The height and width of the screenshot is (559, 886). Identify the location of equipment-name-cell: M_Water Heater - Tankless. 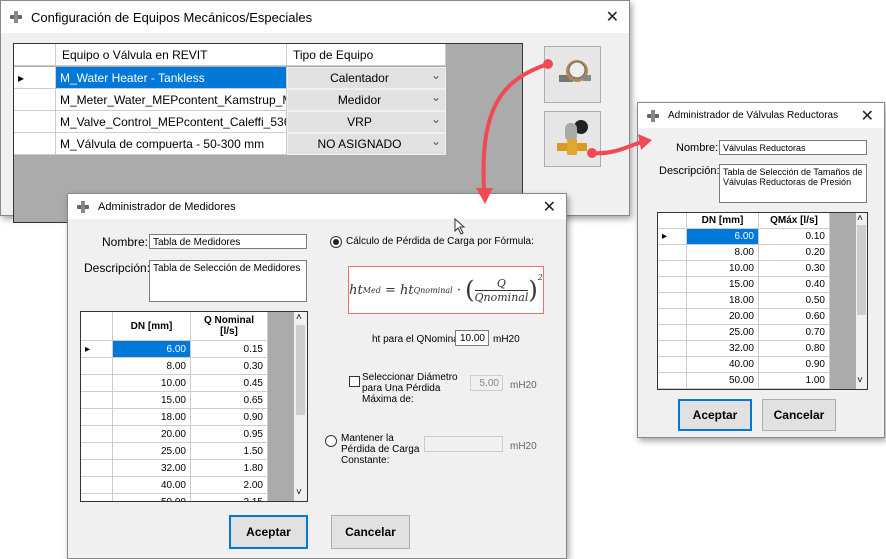
(171, 78).